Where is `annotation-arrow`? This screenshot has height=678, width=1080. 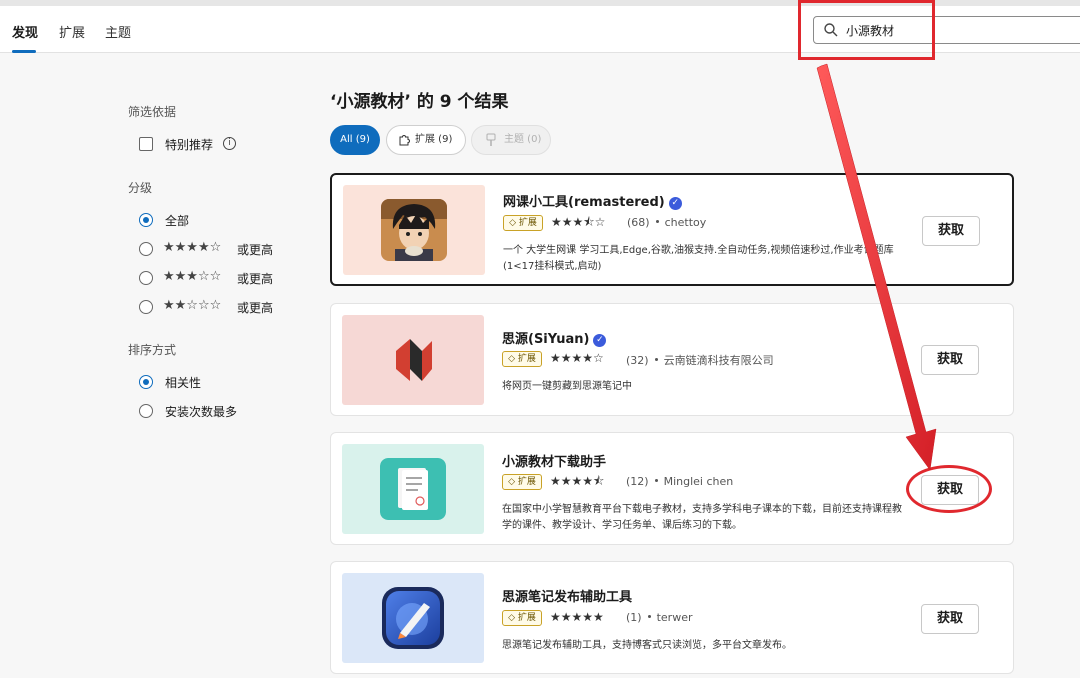
annotation-arrow is located at coordinates (876, 267).